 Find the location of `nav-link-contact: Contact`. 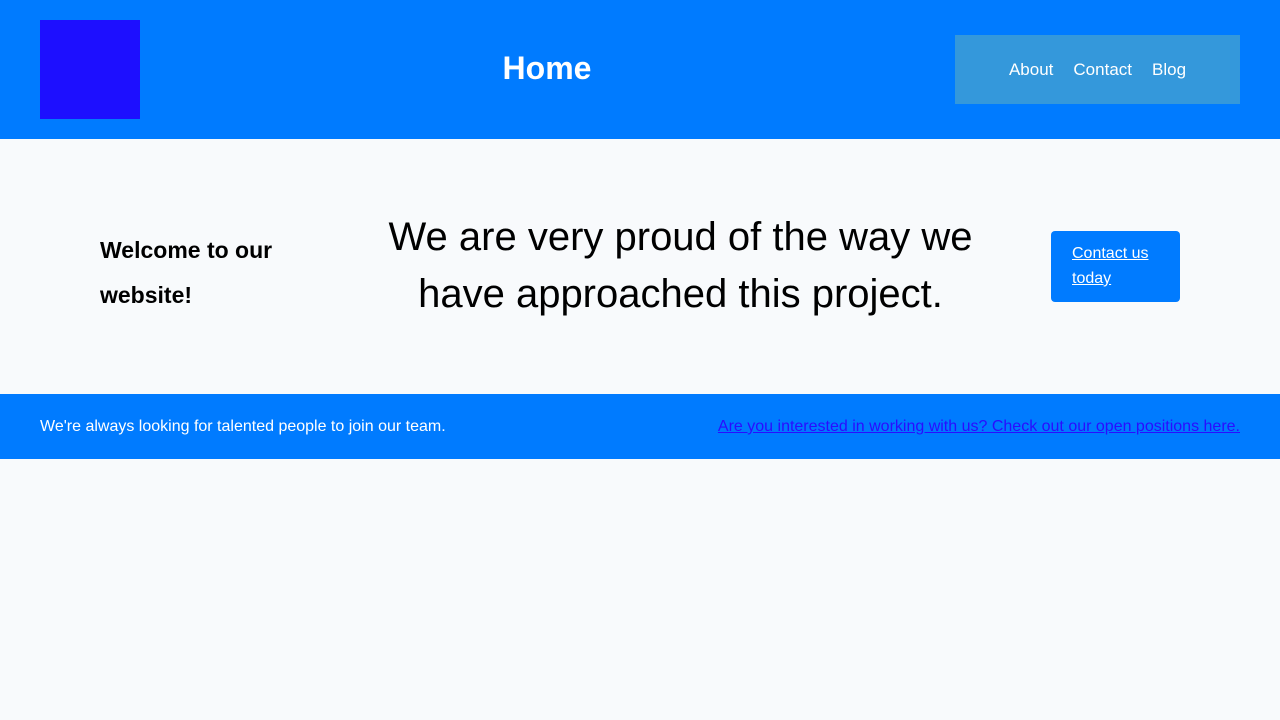

nav-link-contact: Contact is located at coordinates (1102, 70).